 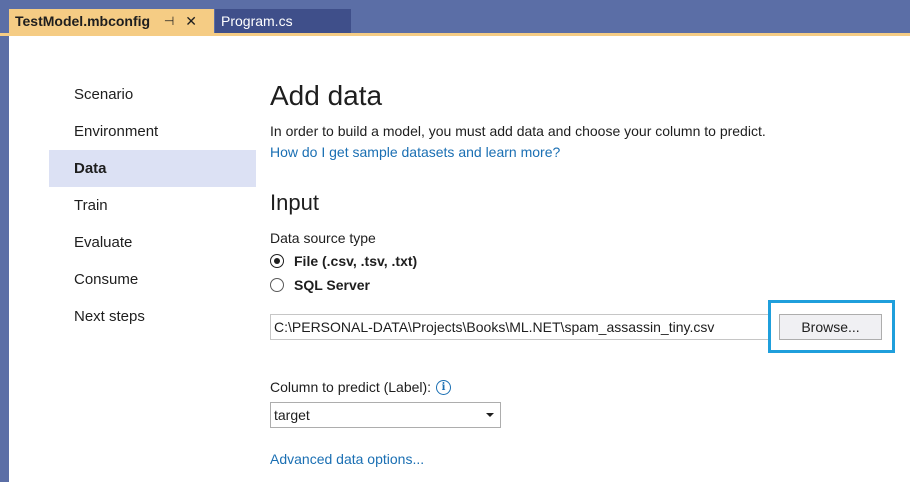 I want to click on radio-file-label: File (.csv, .tsv, .txt), so click(x=356, y=261).